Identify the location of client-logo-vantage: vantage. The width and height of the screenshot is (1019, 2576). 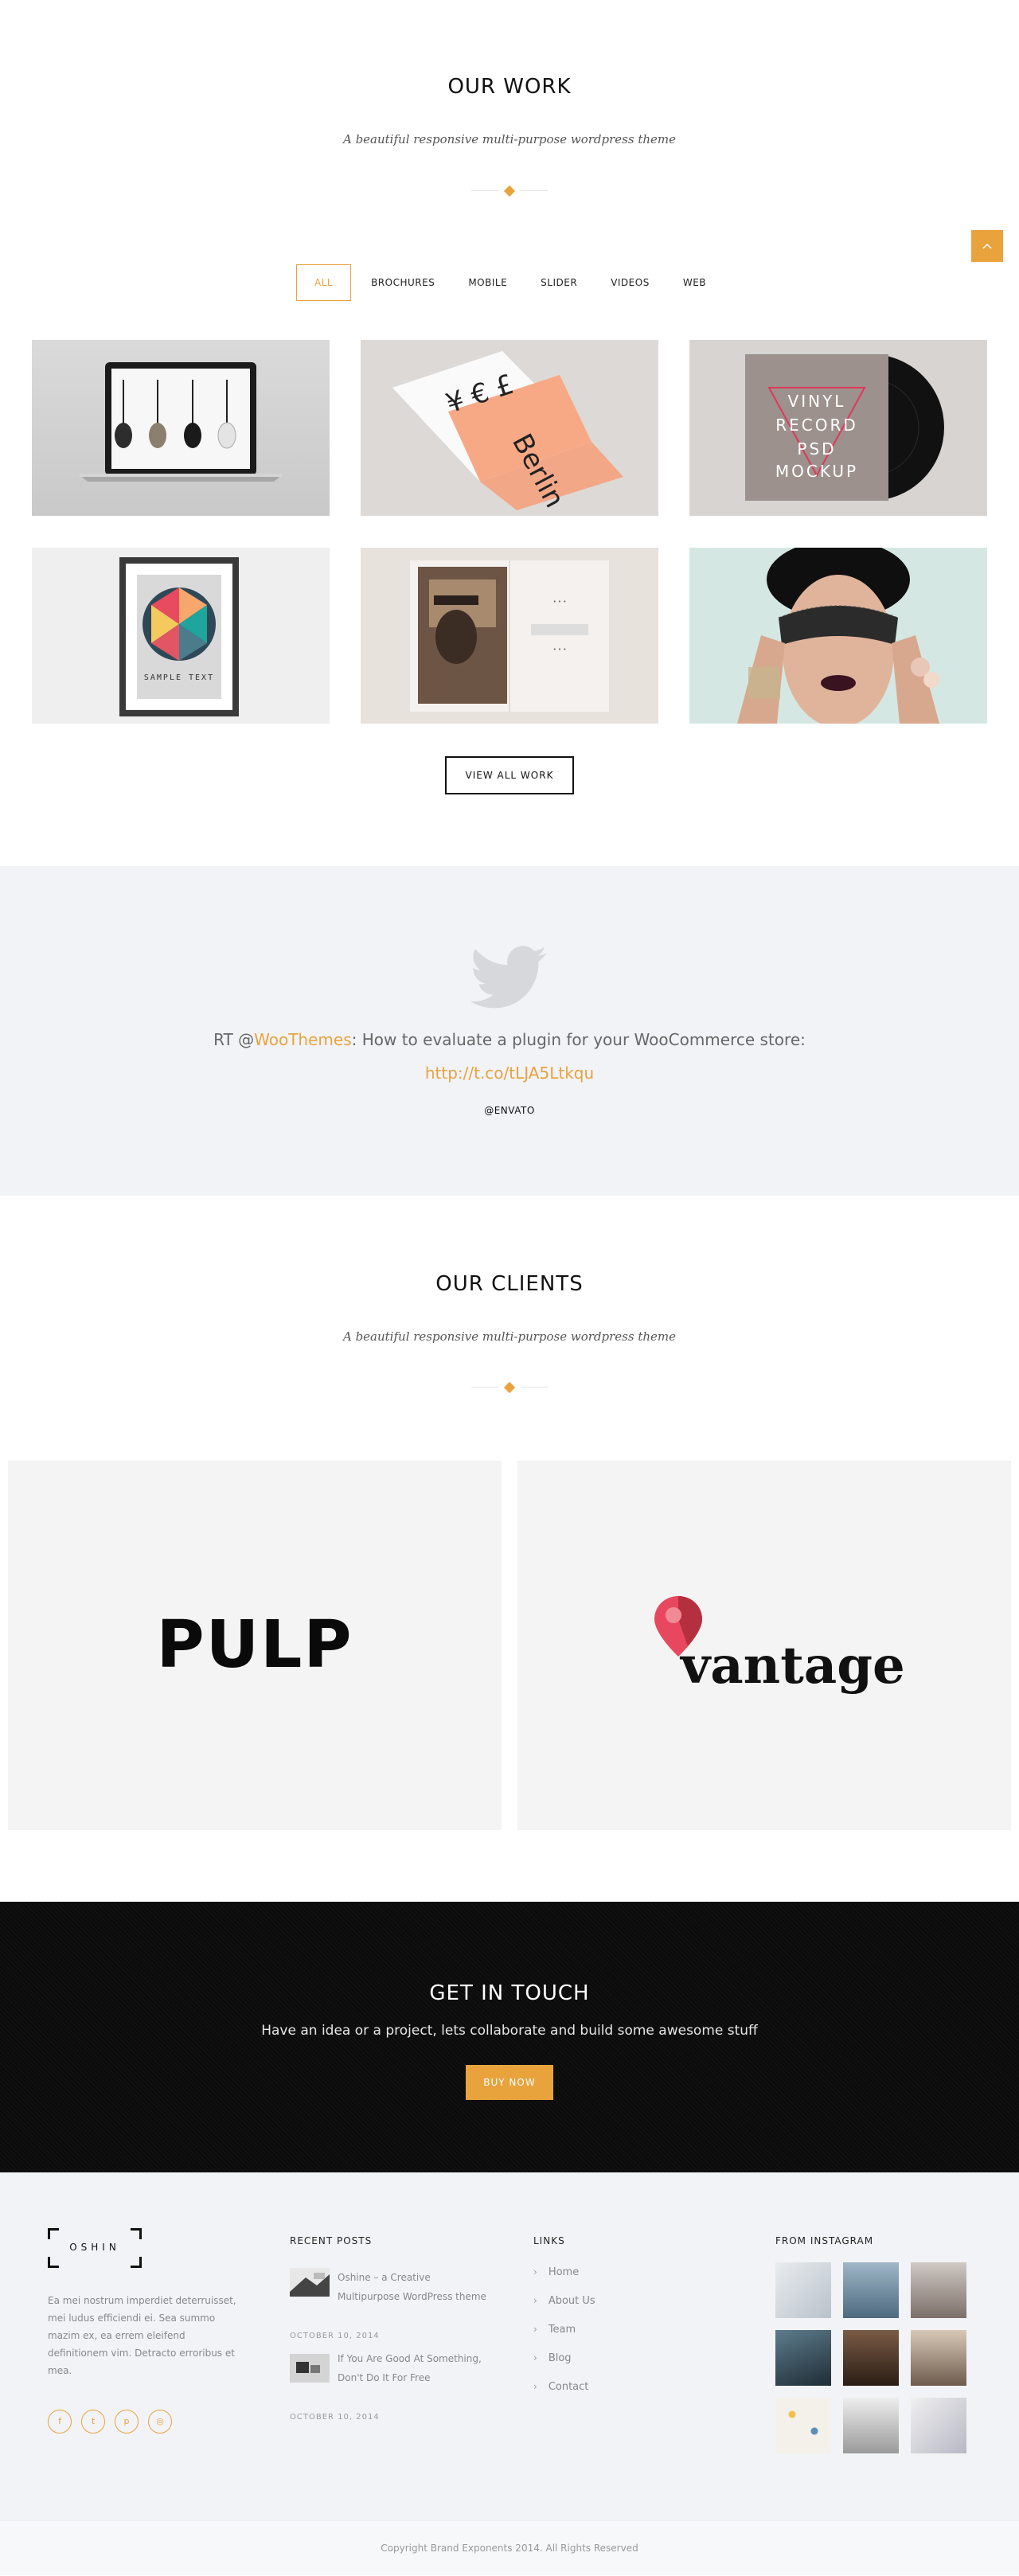
(764, 1645).